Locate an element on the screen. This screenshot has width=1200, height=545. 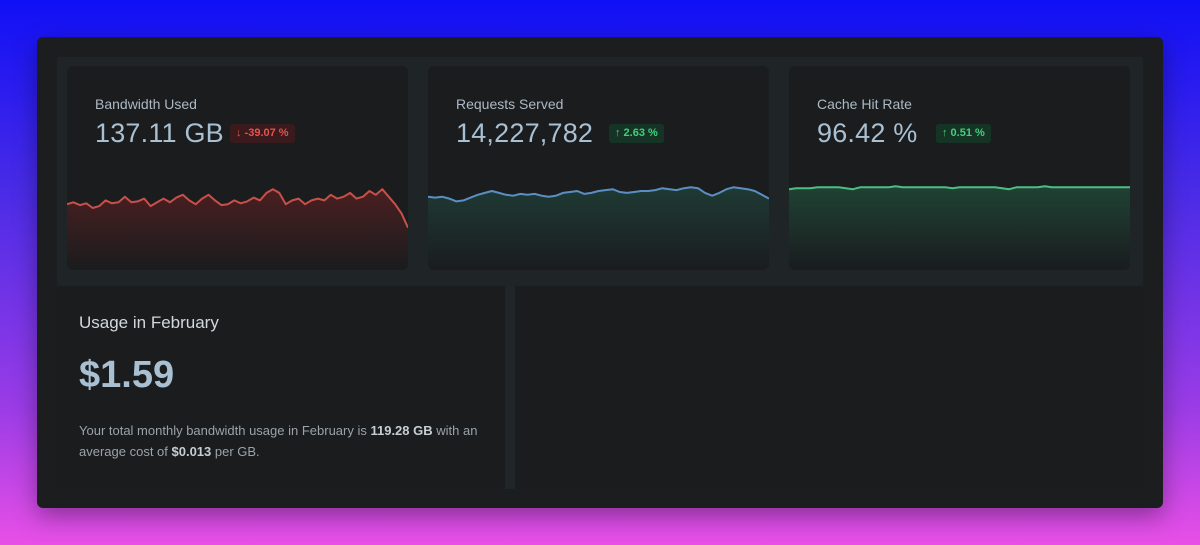
sparkline-requests is located at coordinates (598, 228).